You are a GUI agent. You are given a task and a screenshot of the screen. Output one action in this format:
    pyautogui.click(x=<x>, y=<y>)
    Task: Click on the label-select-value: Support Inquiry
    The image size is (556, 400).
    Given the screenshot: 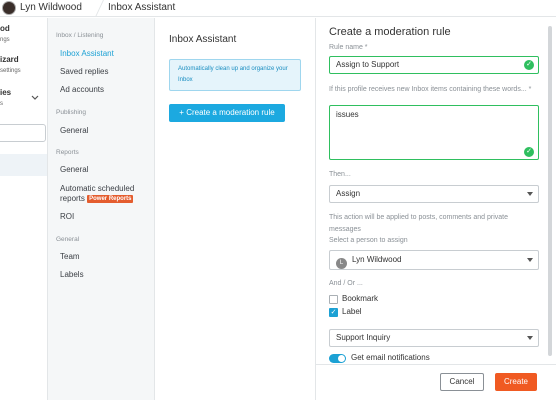 What is the action you would take?
    pyautogui.click(x=363, y=337)
    